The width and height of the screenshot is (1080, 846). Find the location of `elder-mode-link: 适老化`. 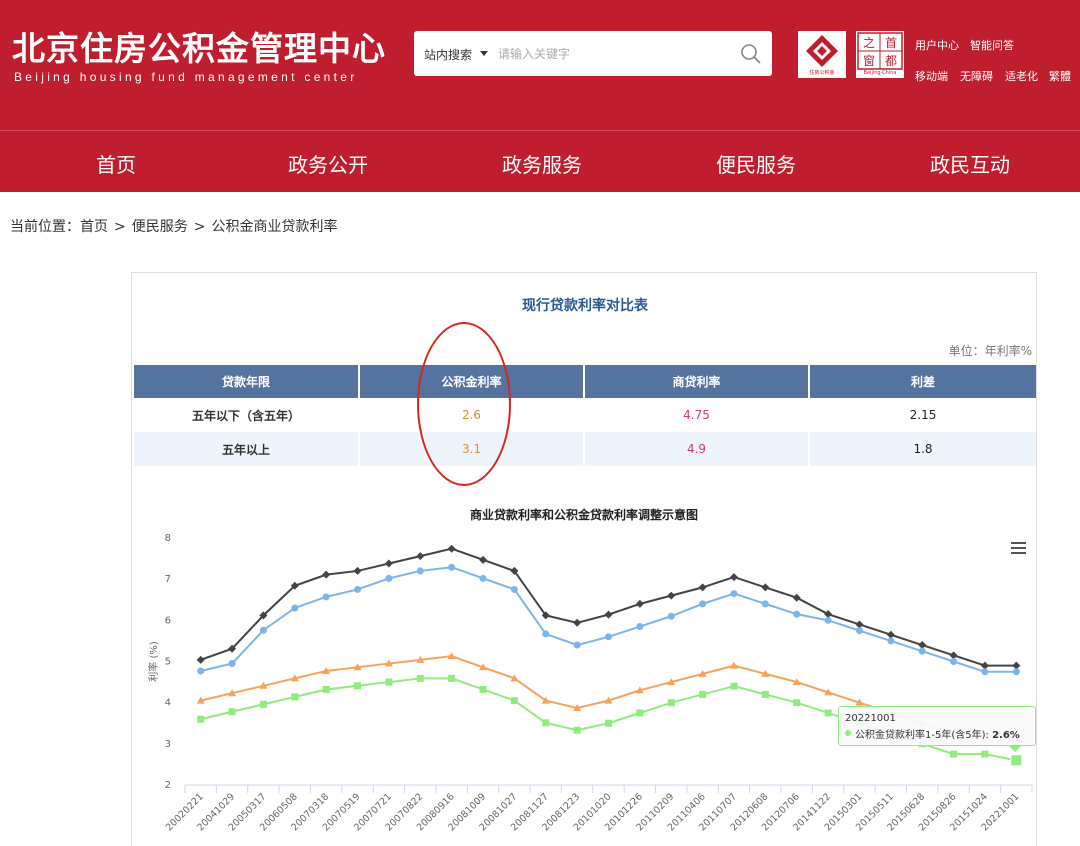

elder-mode-link: 适老化 is located at coordinates (1021, 76).